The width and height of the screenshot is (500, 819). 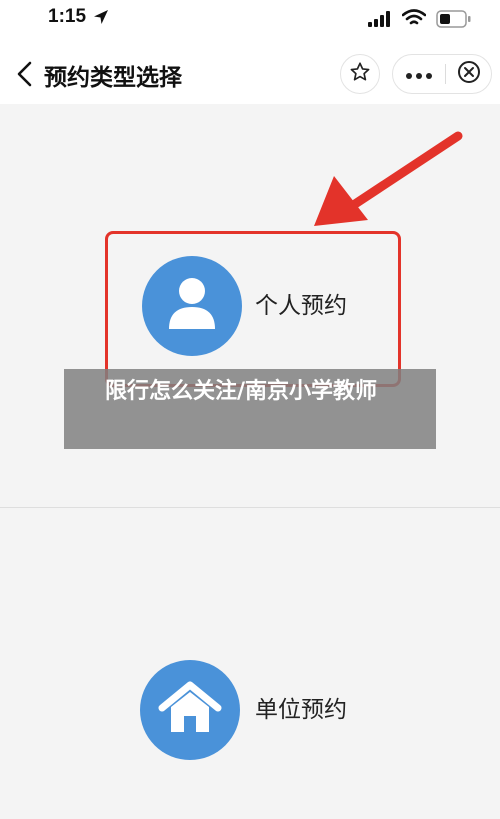 What do you see at coordinates (101, 19) in the screenshot?
I see `location-arrow-icon` at bounding box center [101, 19].